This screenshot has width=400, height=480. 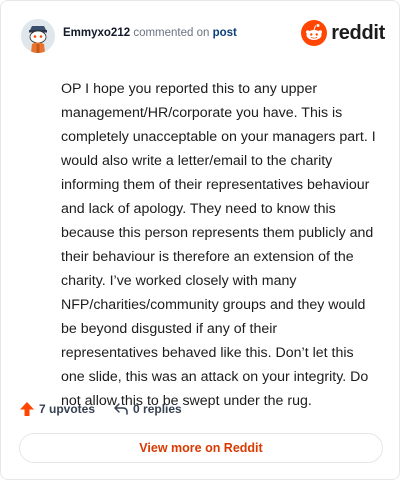 I want to click on reply-count: 0 replies, so click(x=157, y=409).